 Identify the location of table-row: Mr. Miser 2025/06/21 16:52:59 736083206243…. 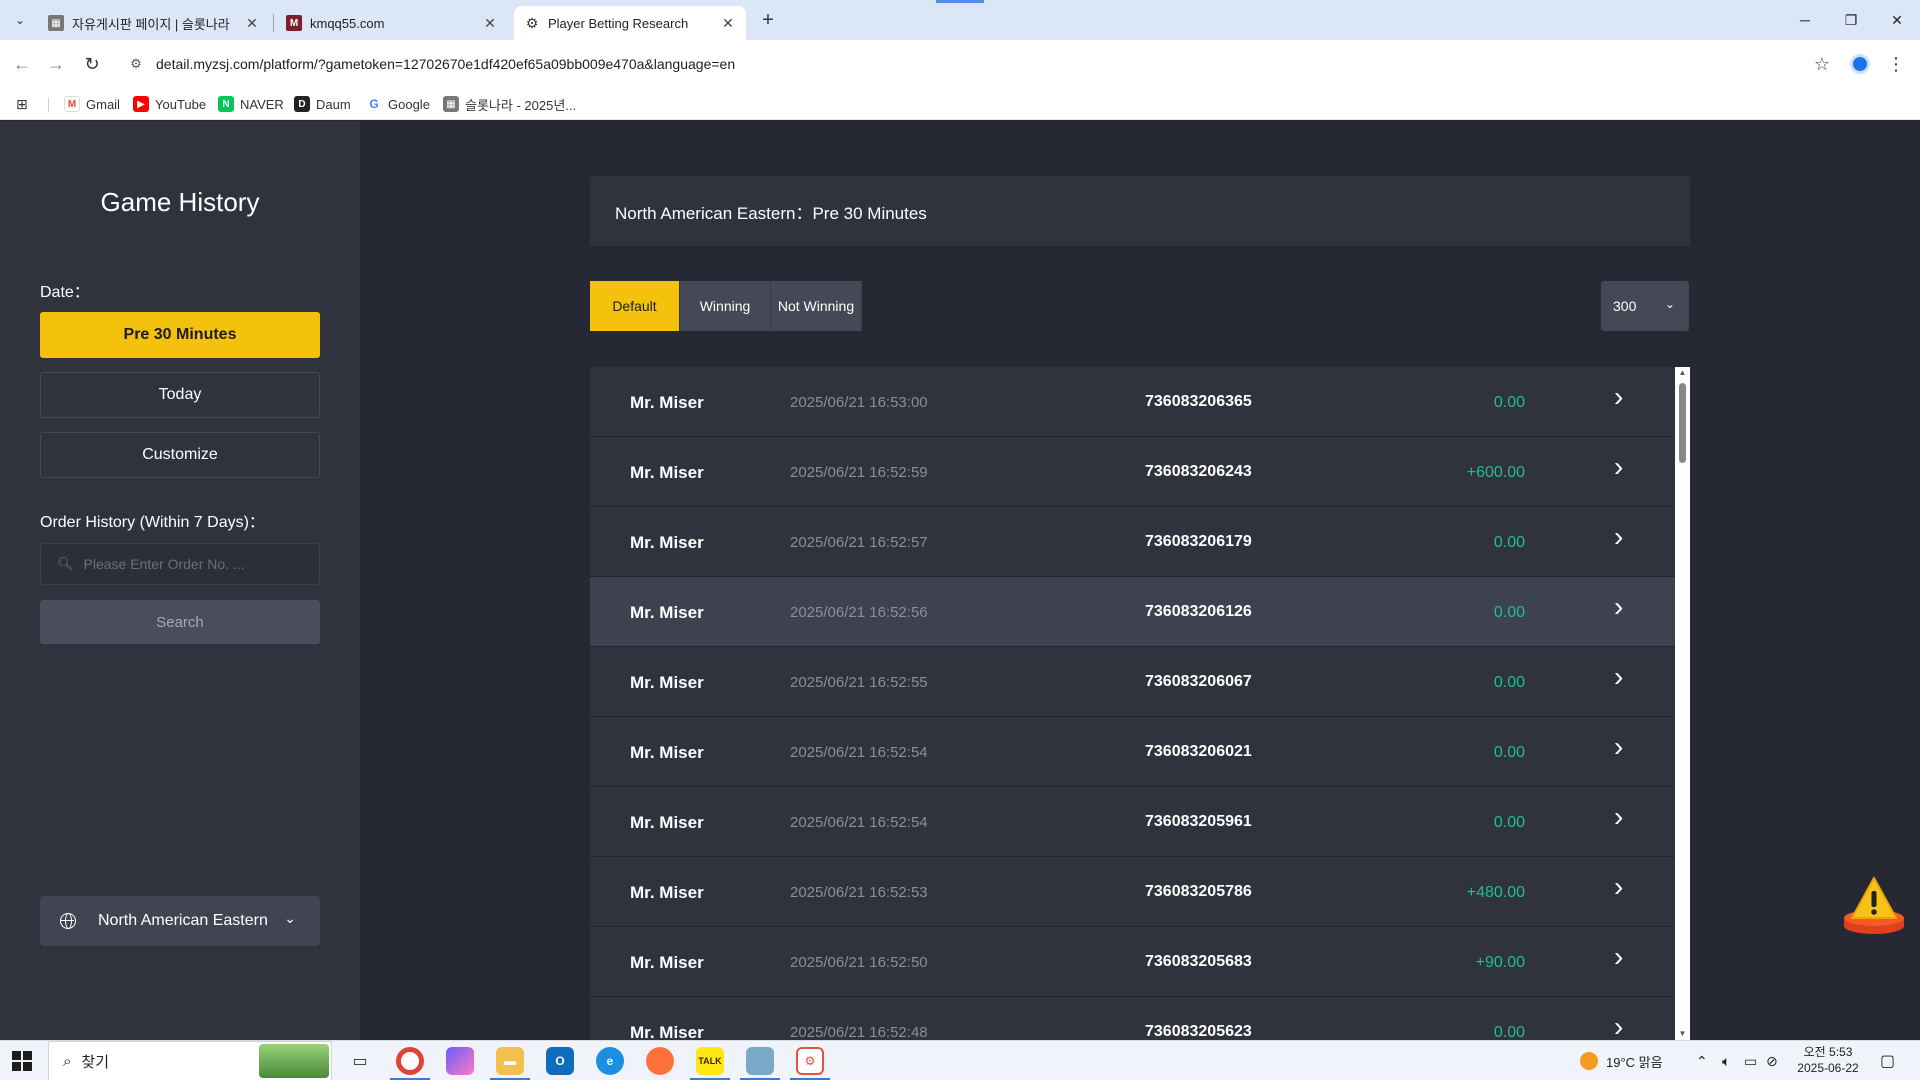
(1132, 472).